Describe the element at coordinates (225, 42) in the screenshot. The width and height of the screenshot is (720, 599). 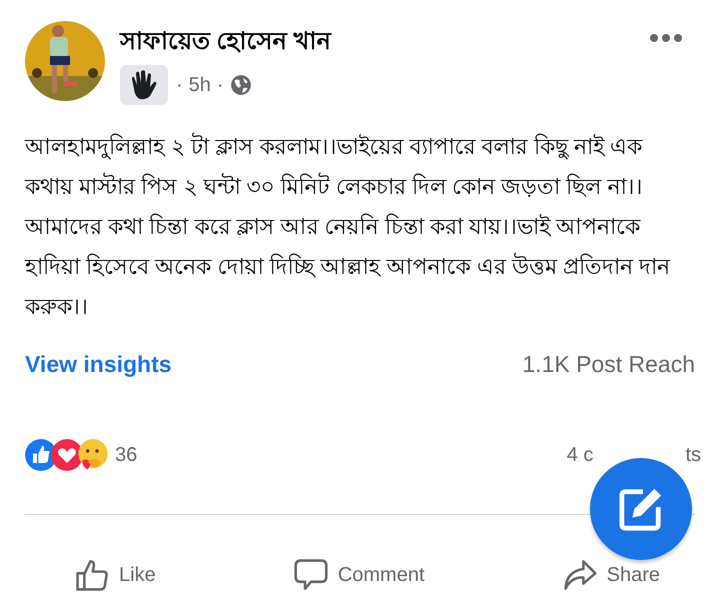
I see `author-name: সাফায়েত হোসেন খান` at that location.